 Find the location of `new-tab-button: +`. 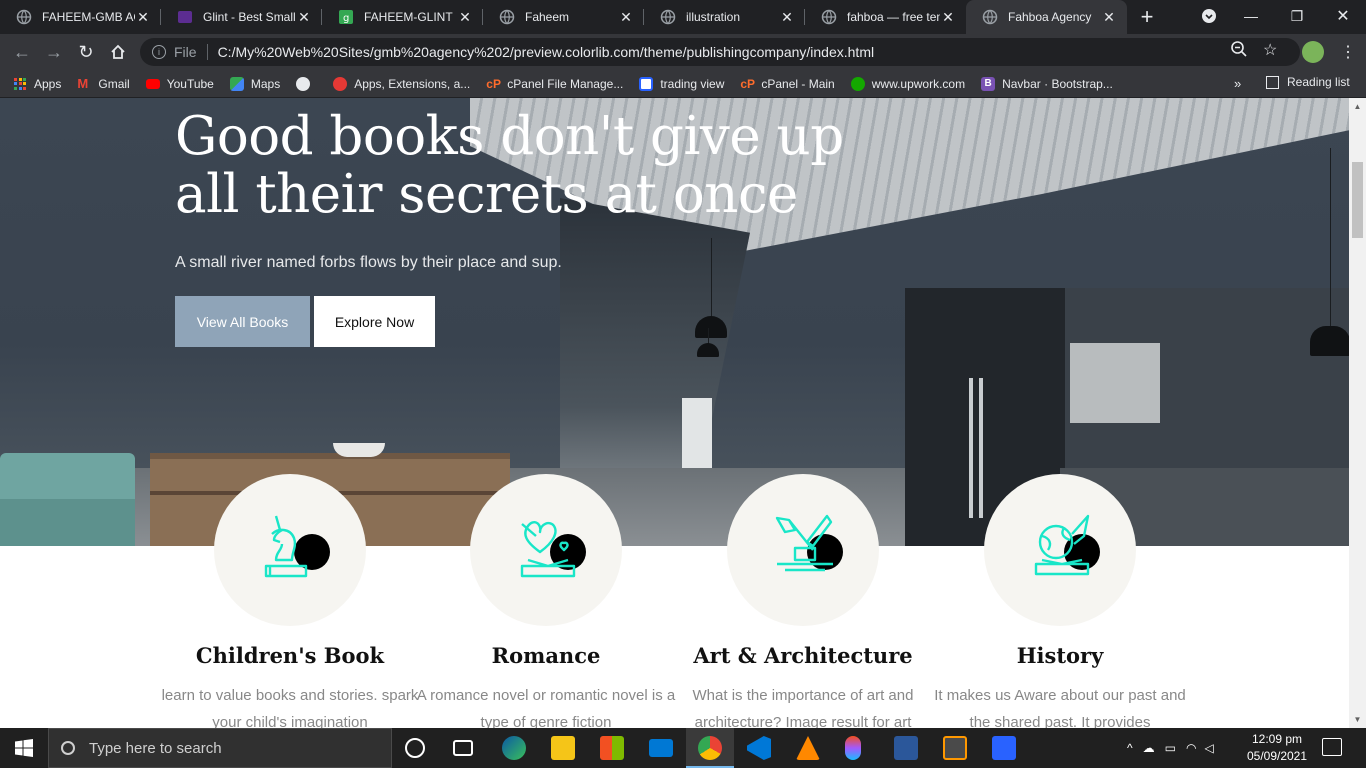

new-tab-button: + is located at coordinates (1147, 17).